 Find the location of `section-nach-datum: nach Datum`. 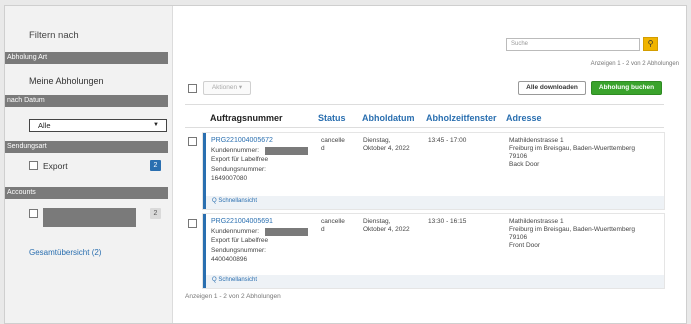

section-nach-datum: nach Datum is located at coordinates (86, 101).